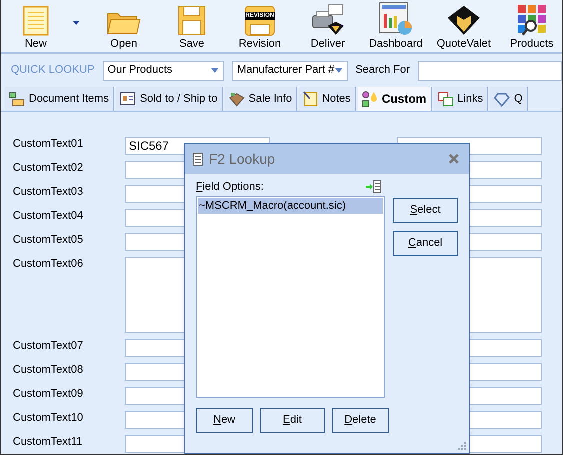  What do you see at coordinates (48, 370) in the screenshot?
I see `field-label: CustomText08` at bounding box center [48, 370].